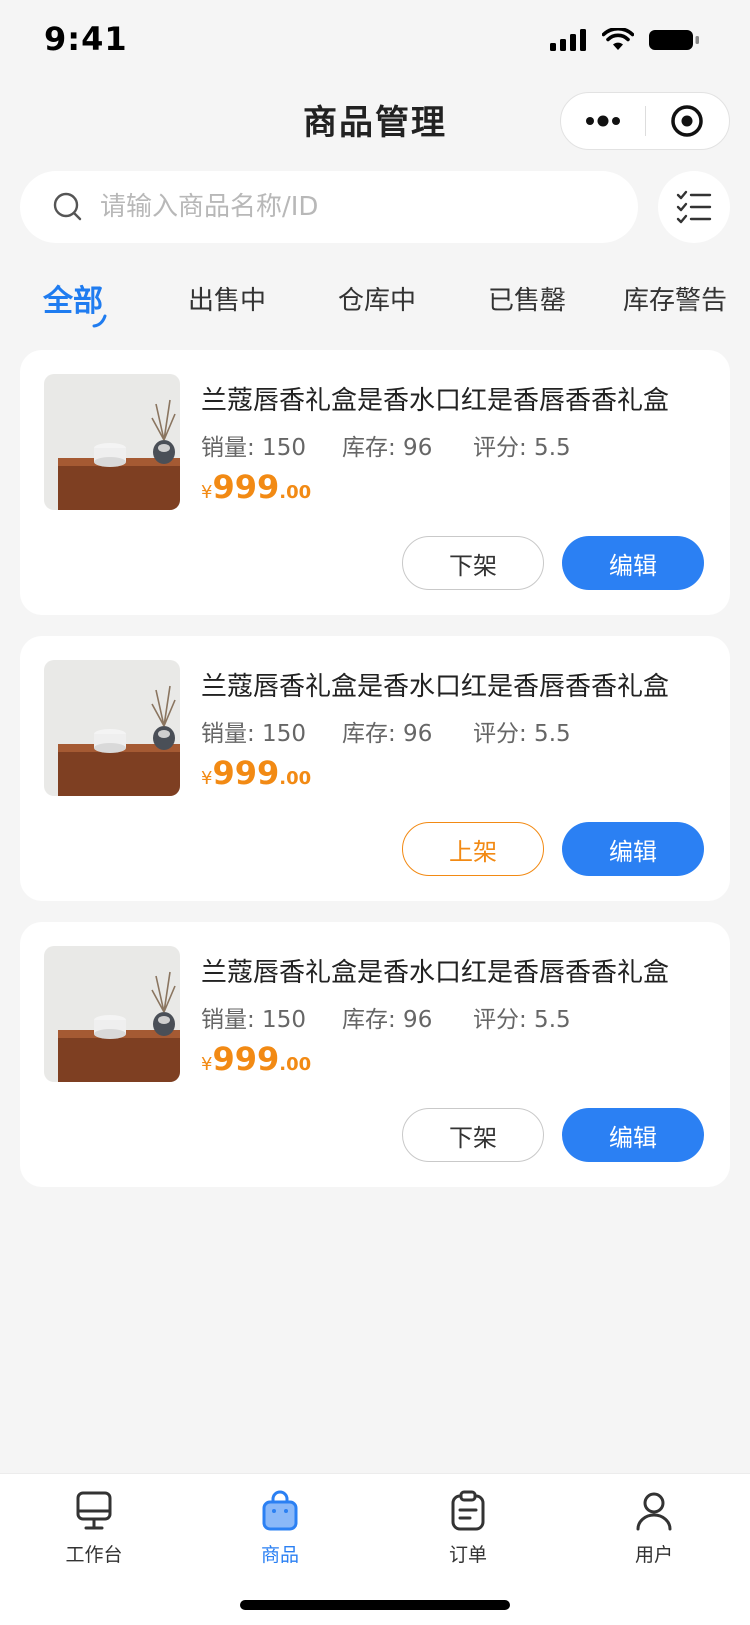 This screenshot has width=750, height=1625. I want to click on tabbar-label: 用户, so click(653, 1555).